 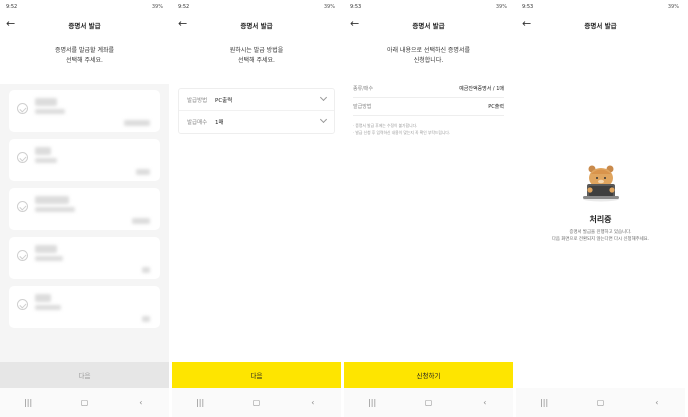 I want to click on processing-desc-line-2: 다음 화면으로 전환되지 않는다면 다시 신청해주세요., so click(x=600, y=239).